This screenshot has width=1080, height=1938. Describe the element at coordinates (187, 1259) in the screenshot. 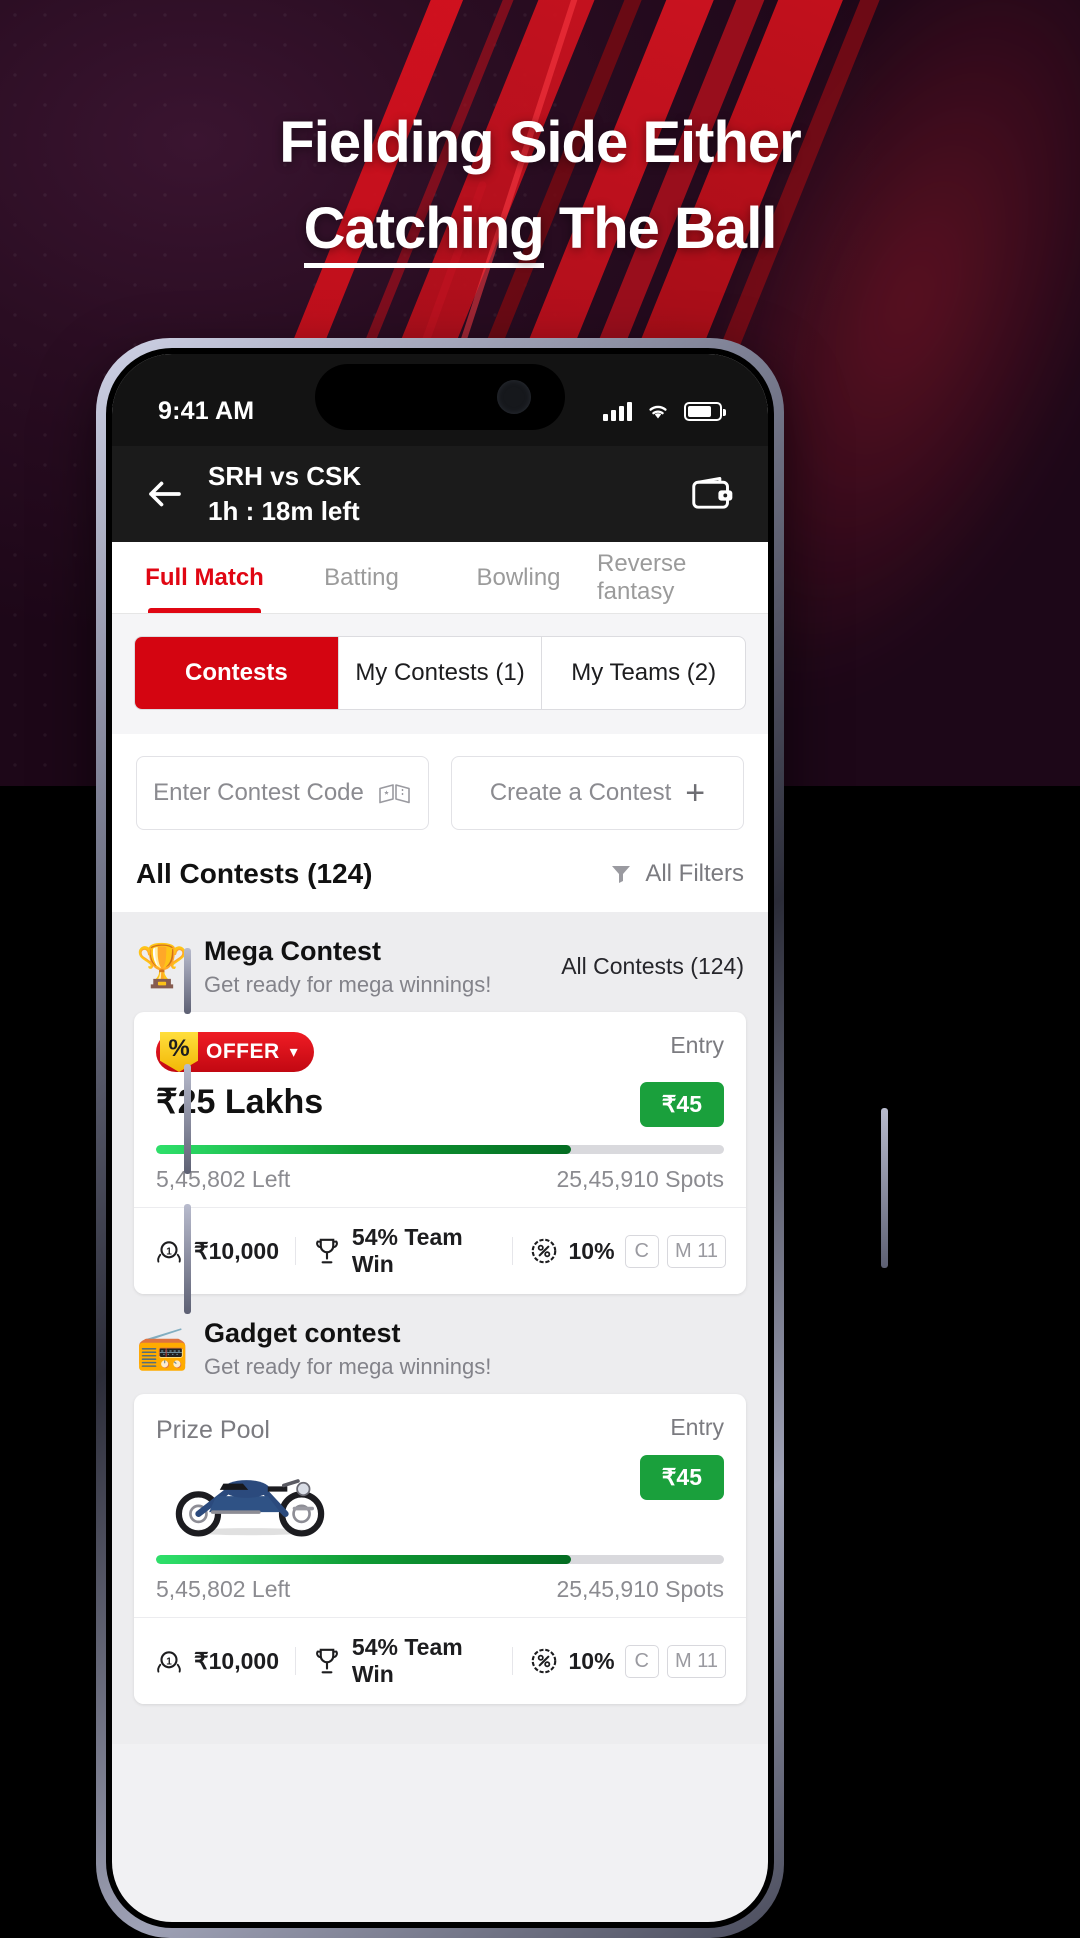

I see `volume-down-button` at that location.